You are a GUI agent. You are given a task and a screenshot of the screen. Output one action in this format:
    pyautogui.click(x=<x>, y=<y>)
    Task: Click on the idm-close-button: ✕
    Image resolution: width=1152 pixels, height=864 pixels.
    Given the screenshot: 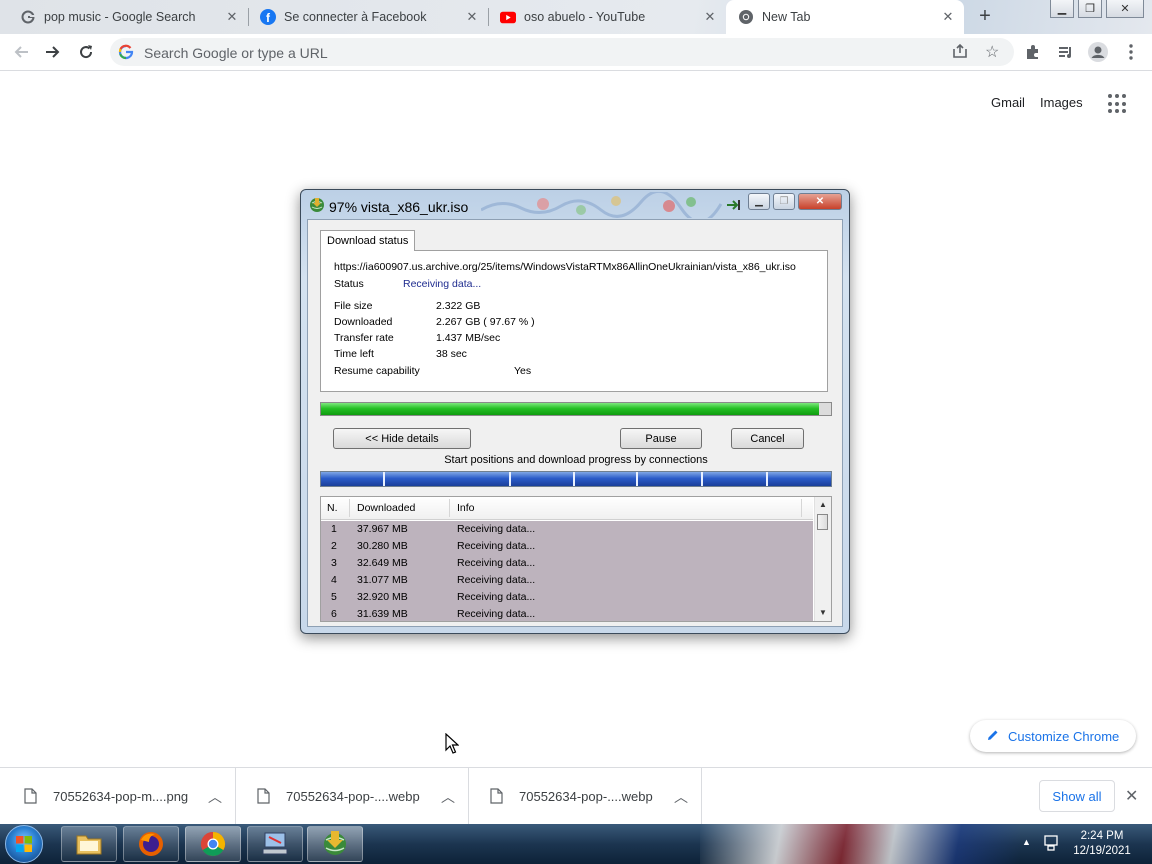 What is the action you would take?
    pyautogui.click(x=820, y=201)
    